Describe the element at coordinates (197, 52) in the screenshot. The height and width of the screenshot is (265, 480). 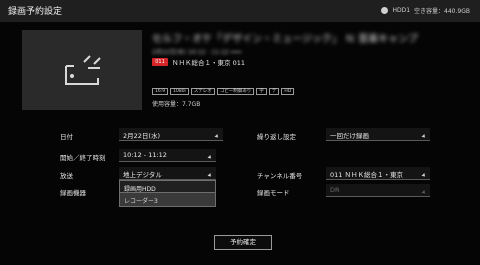
I see `program-schedule: 2月22日(水) 10:12 - 11:12 ━━━` at that location.